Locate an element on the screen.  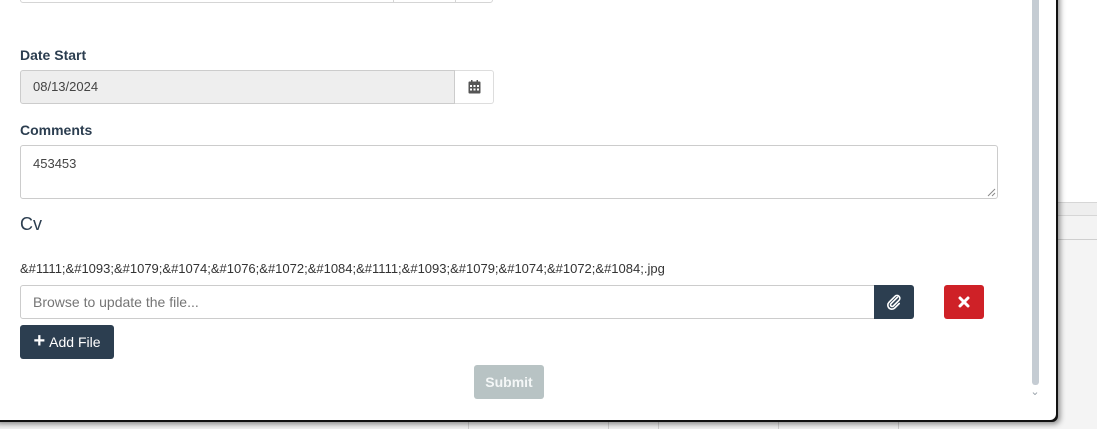
remove-file-button is located at coordinates (964, 302).